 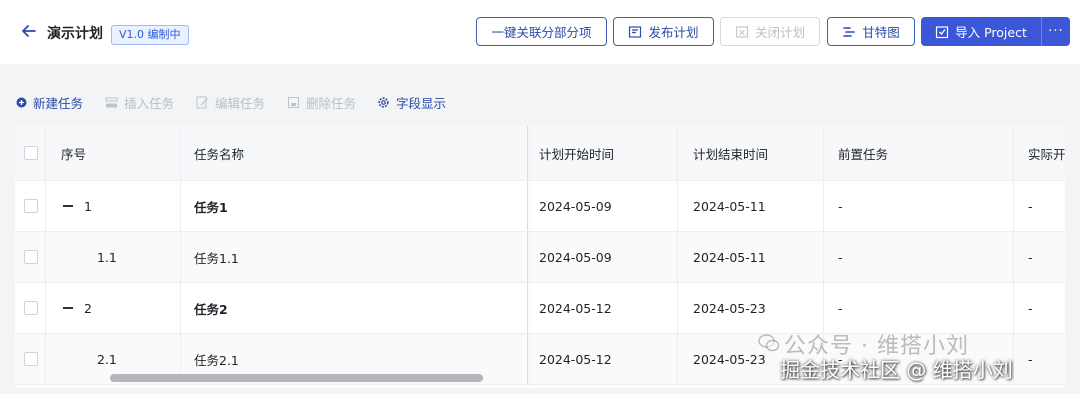 I want to click on publish-icon, so click(x=635, y=31).